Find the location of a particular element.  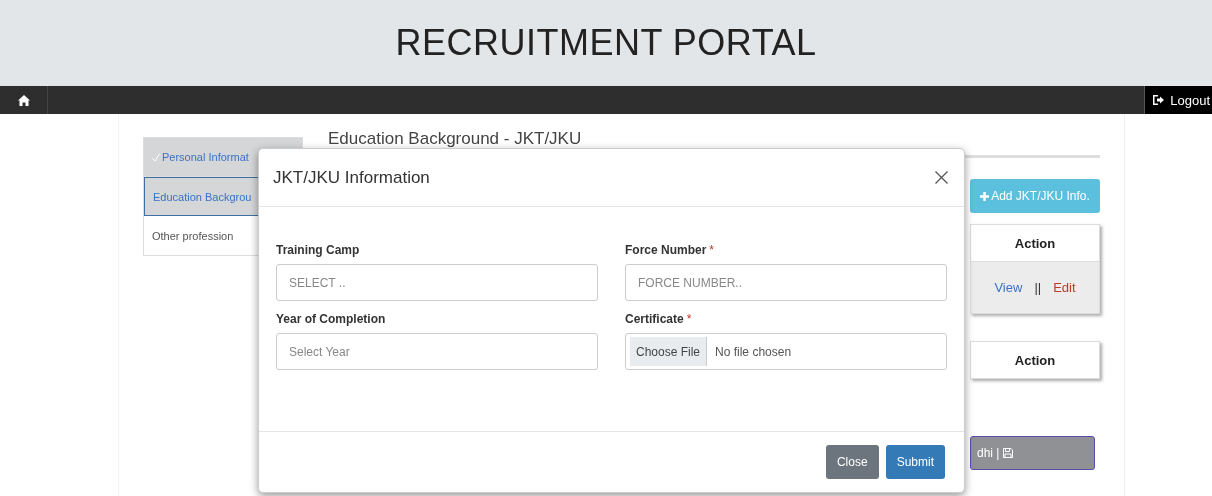

field-label: Year of Completion is located at coordinates (331, 319).